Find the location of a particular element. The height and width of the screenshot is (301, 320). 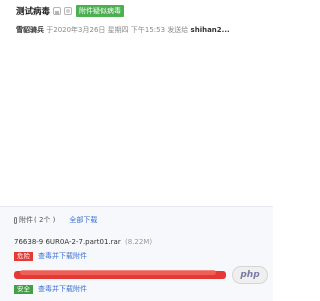

sent-weekday: 星期四 is located at coordinates (118, 30).